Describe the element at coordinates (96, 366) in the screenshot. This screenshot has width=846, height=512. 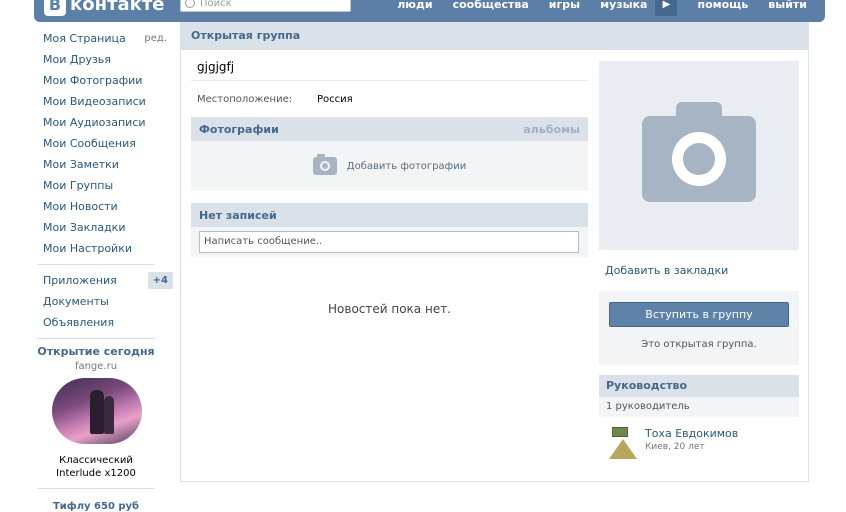
I see `promo-site: fange.ru` at that location.